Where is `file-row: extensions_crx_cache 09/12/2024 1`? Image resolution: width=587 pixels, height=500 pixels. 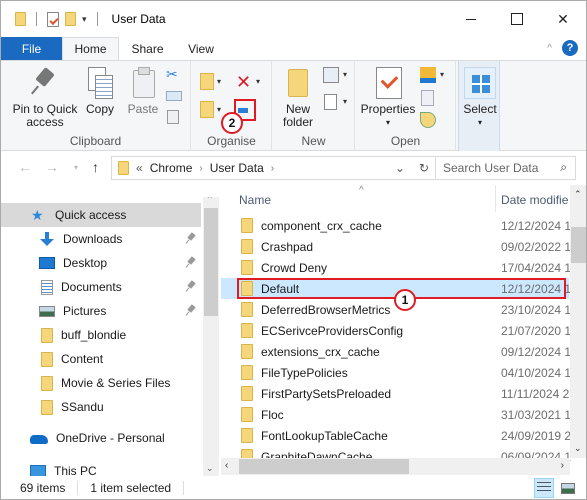
file-row: extensions_crx_cache 09/12/2024 1 is located at coordinates (396, 351).